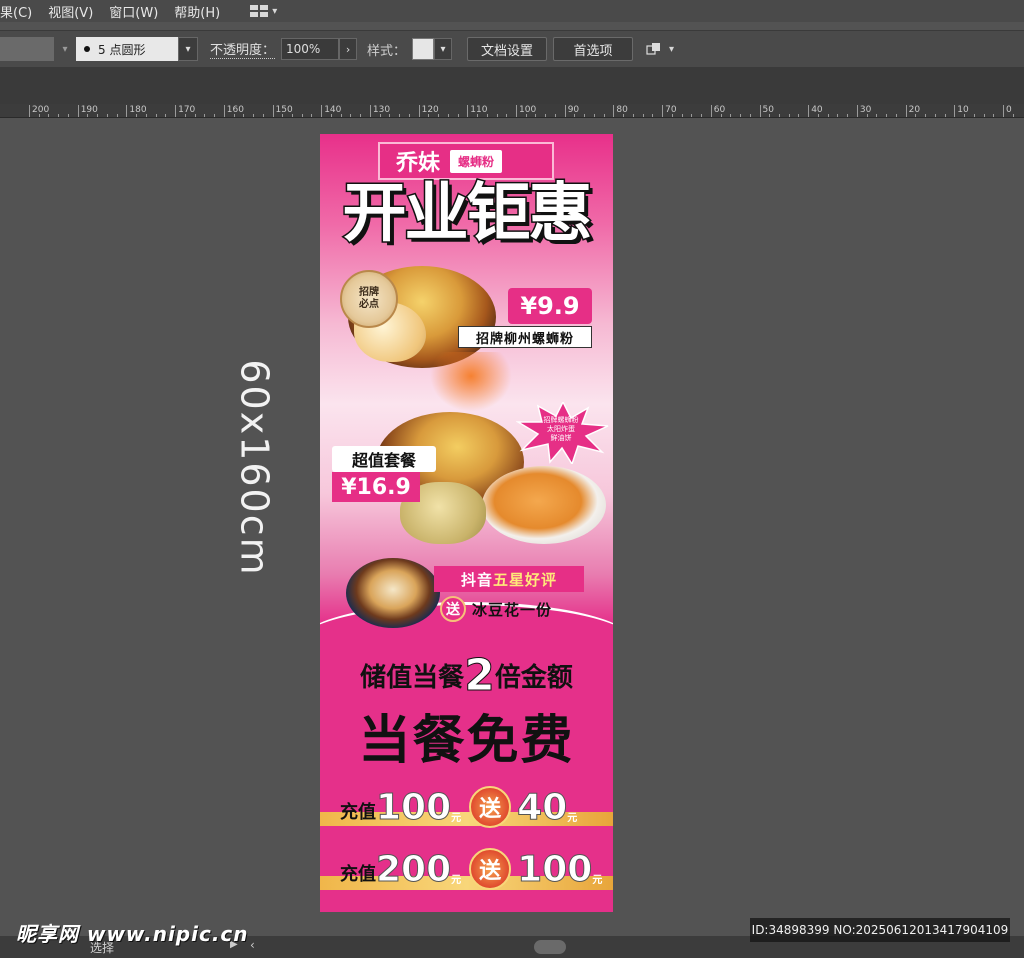 The height and width of the screenshot is (958, 1024). I want to click on ruler-label: 40, so click(817, 110).